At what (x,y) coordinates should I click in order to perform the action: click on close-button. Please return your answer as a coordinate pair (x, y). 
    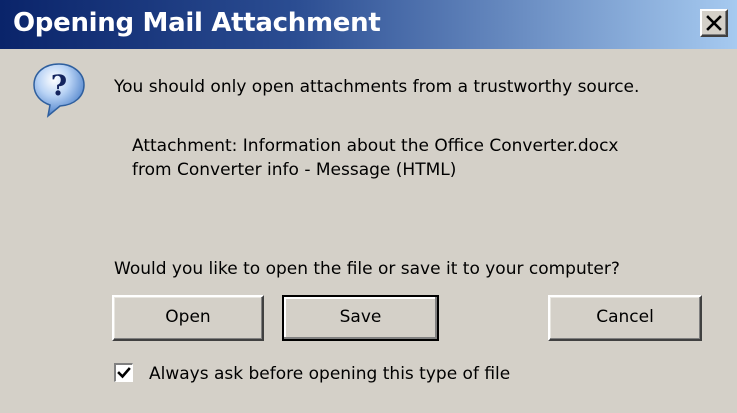
    Looking at the image, I should click on (714, 23).